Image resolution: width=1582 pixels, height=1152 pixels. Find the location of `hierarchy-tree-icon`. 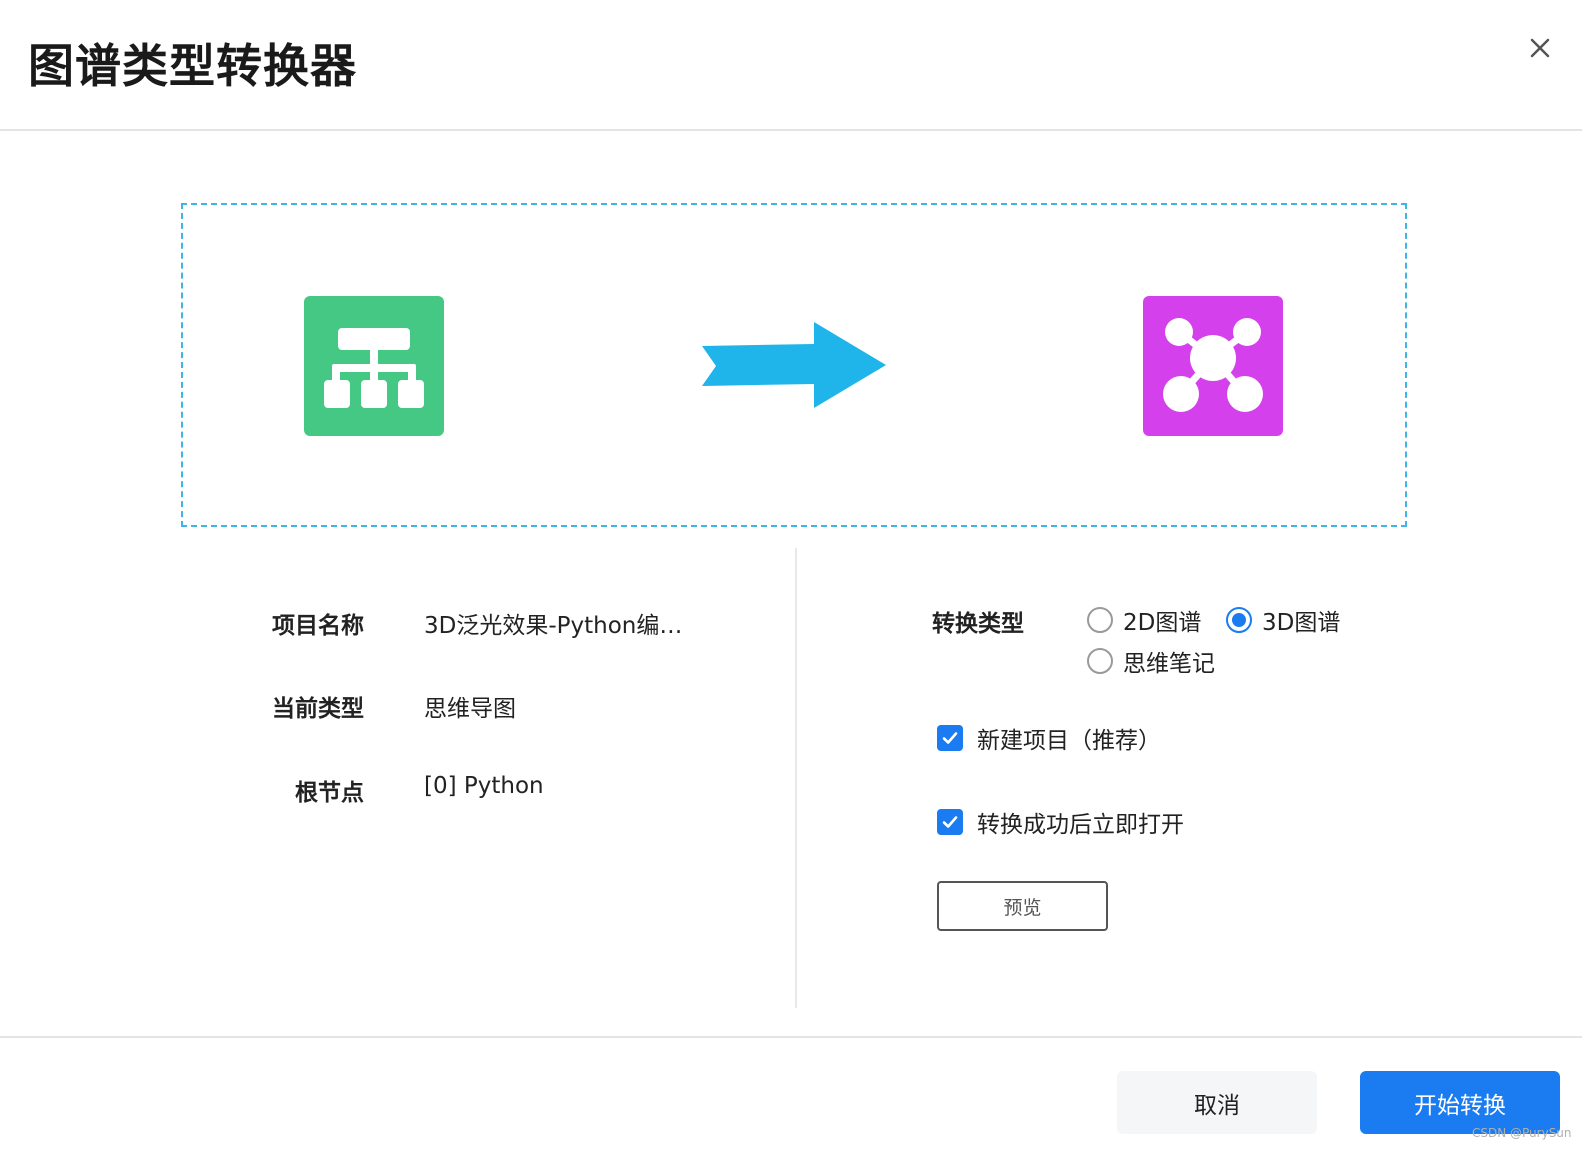

hierarchy-tree-icon is located at coordinates (374, 366).